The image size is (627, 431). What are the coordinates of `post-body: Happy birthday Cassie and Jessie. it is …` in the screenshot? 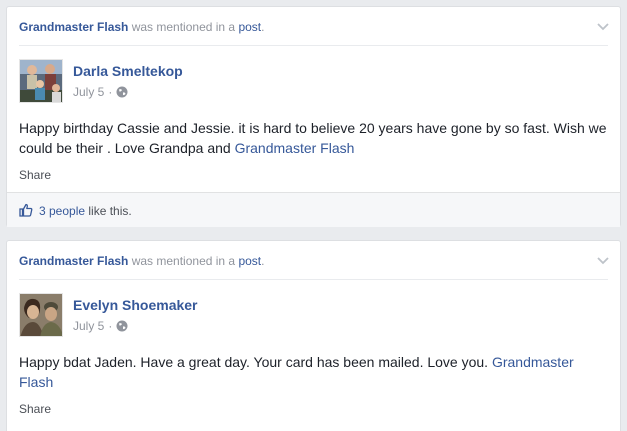 It's located at (313, 138).